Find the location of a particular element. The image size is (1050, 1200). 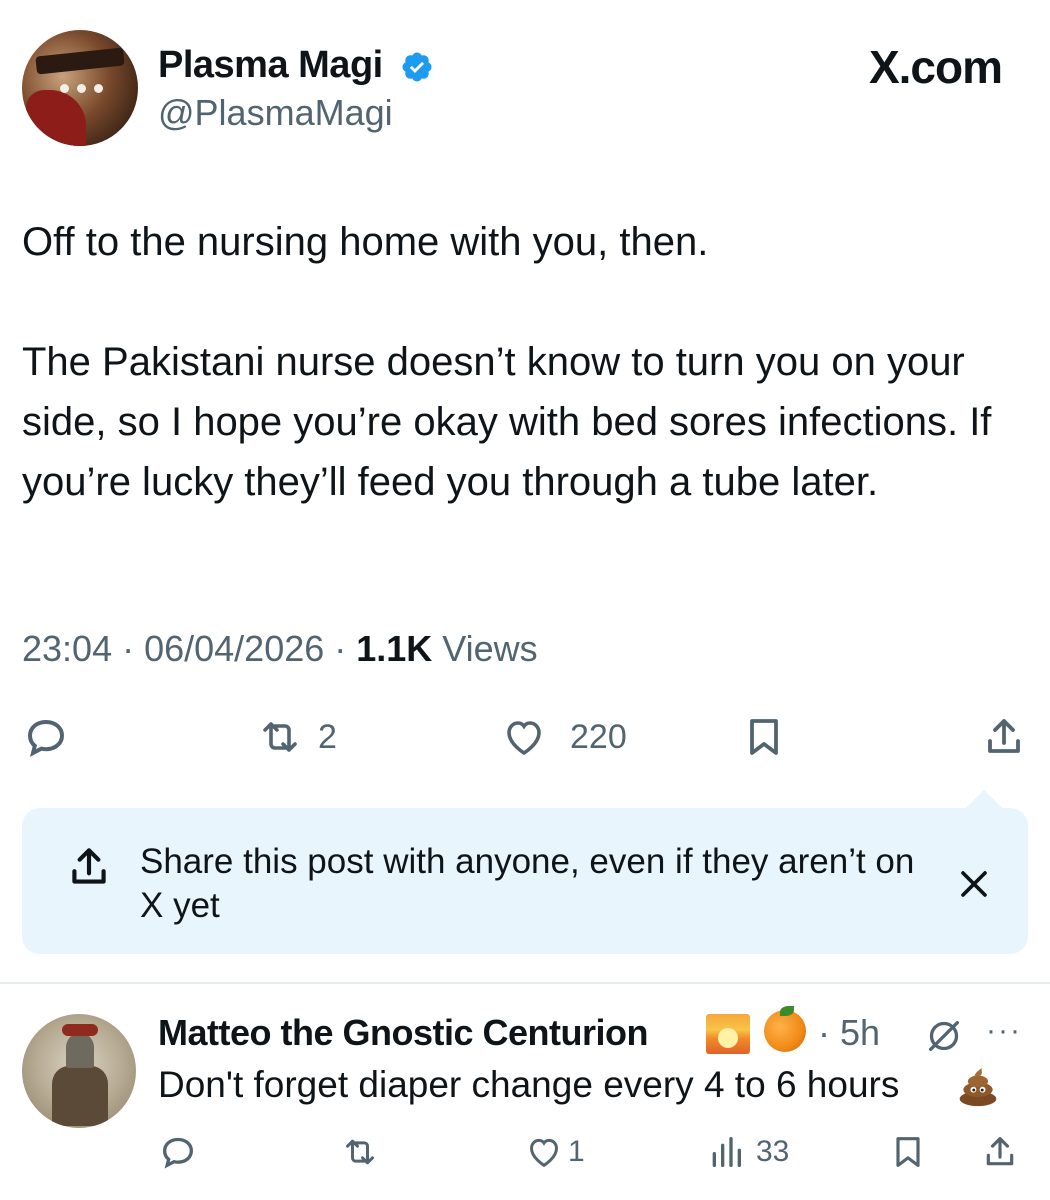

verified-badge-icon is located at coordinates (417, 67).